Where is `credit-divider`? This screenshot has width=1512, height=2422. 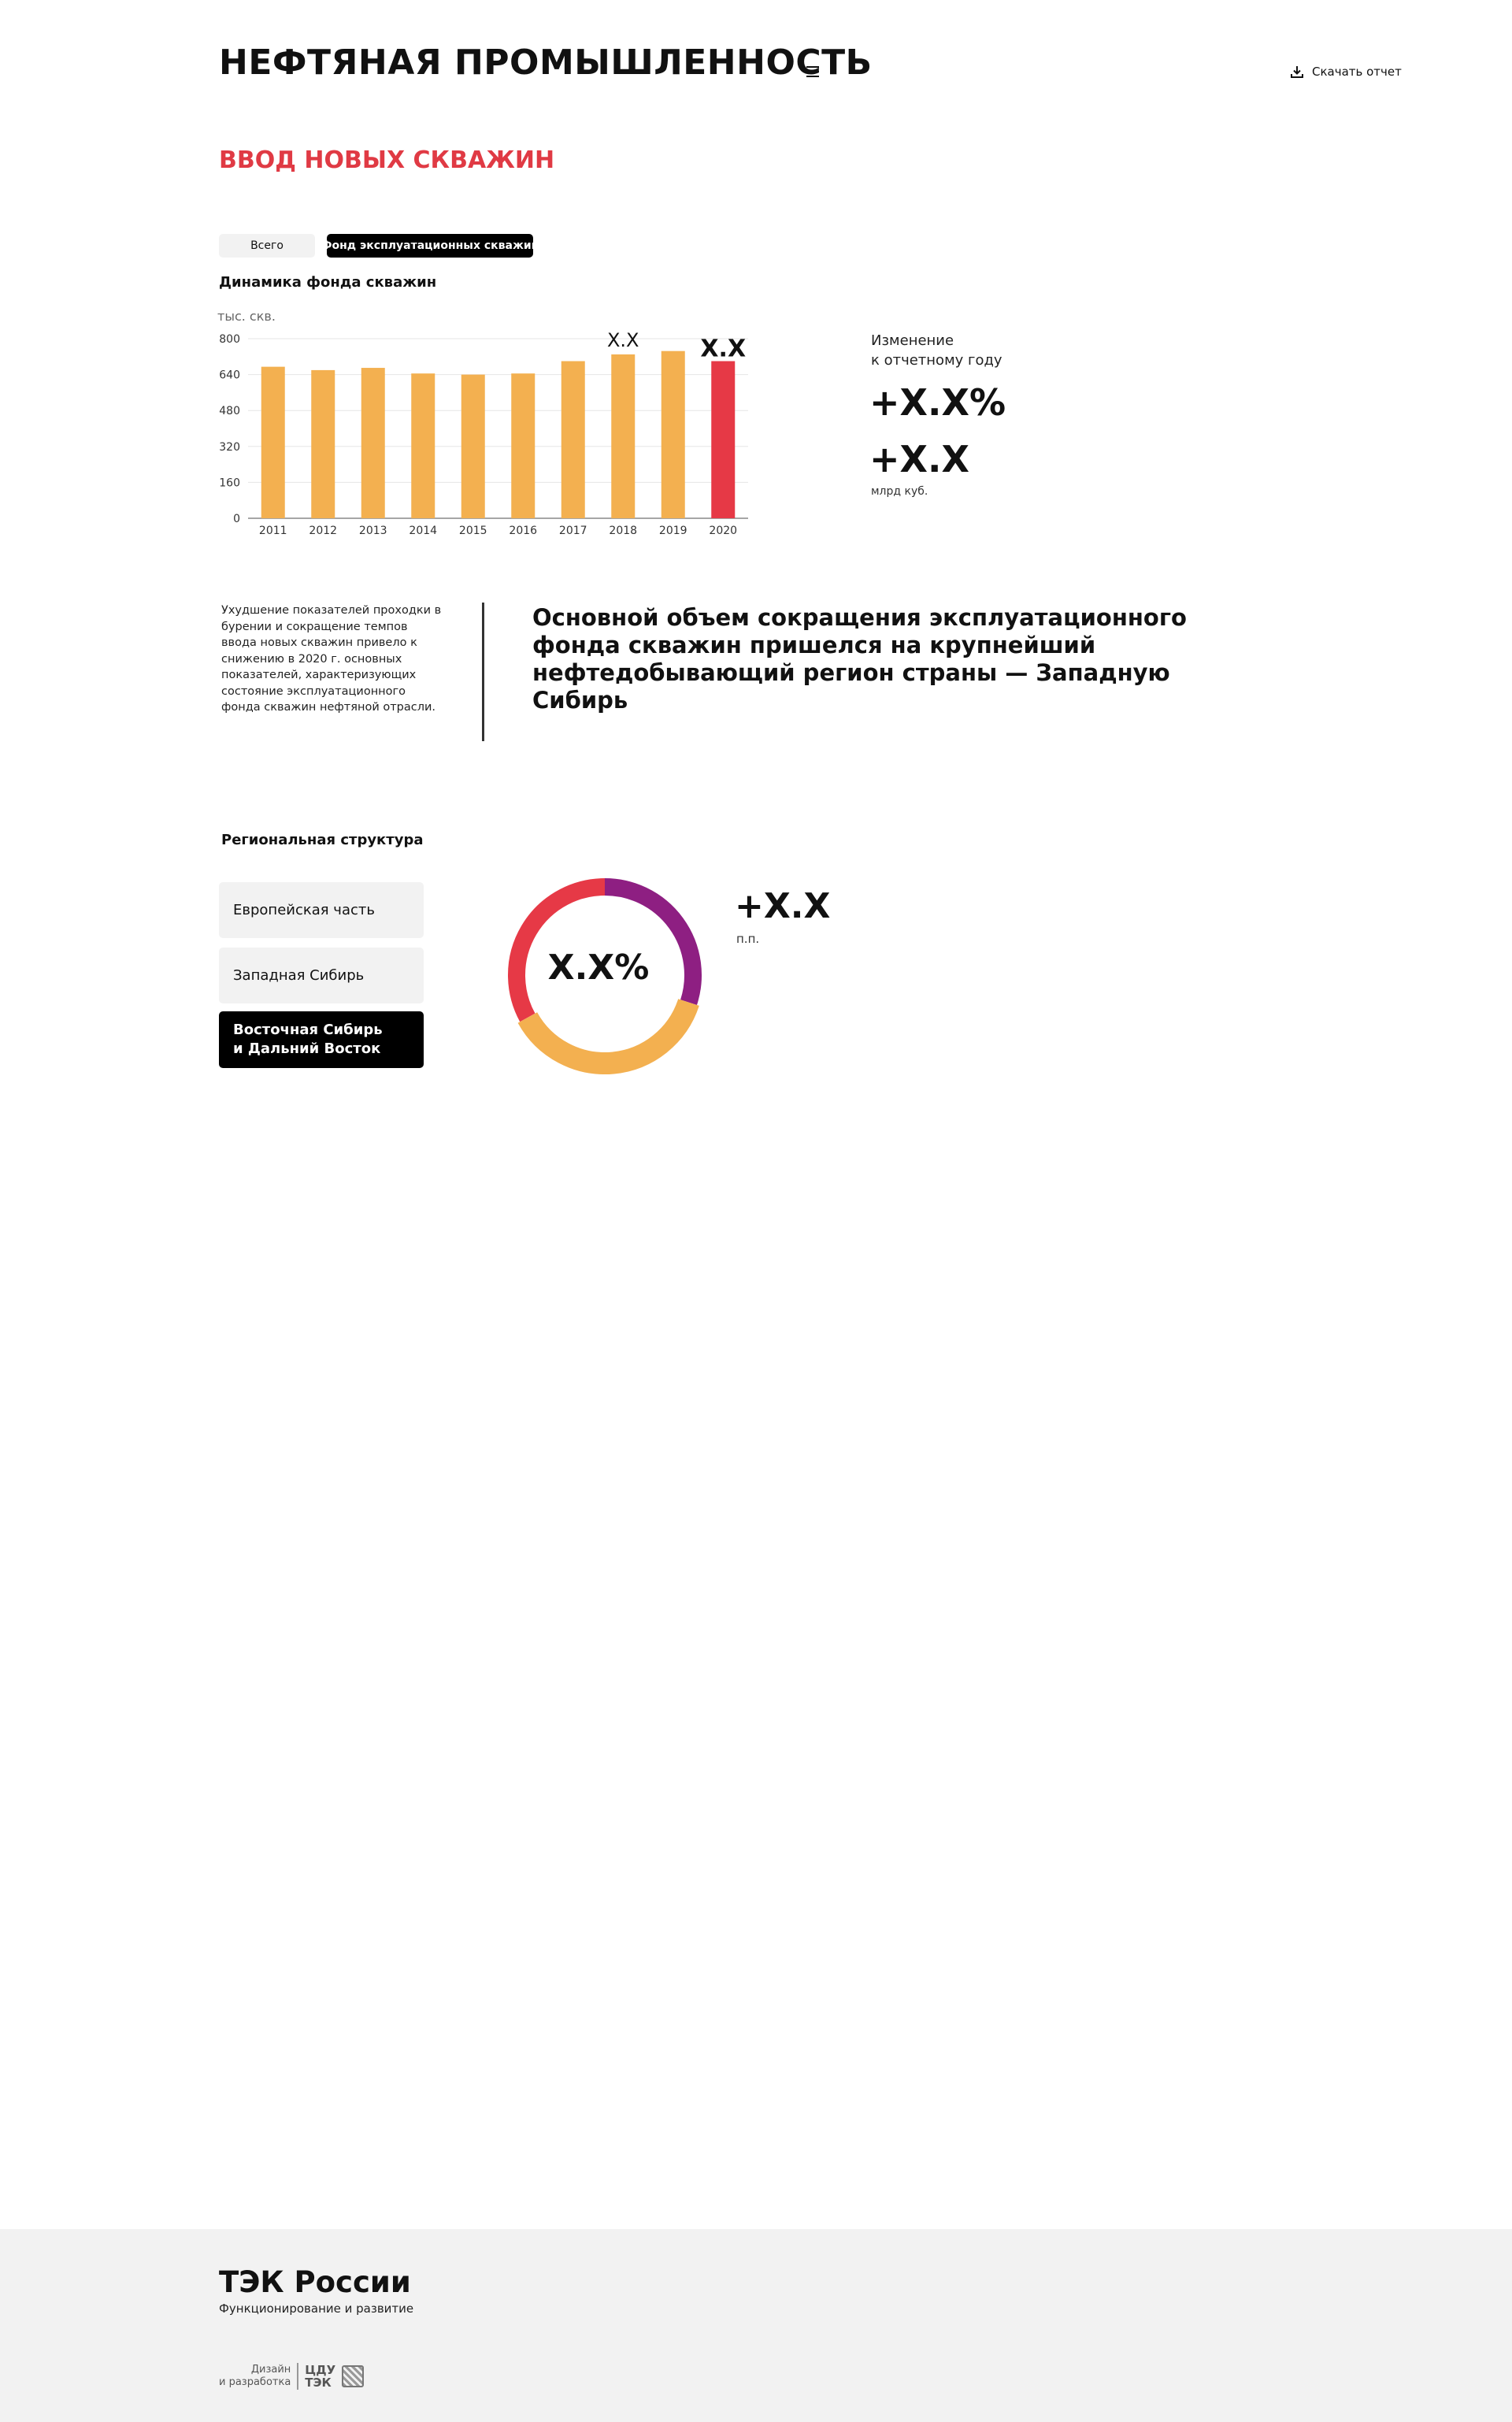 credit-divider is located at coordinates (298, 2376).